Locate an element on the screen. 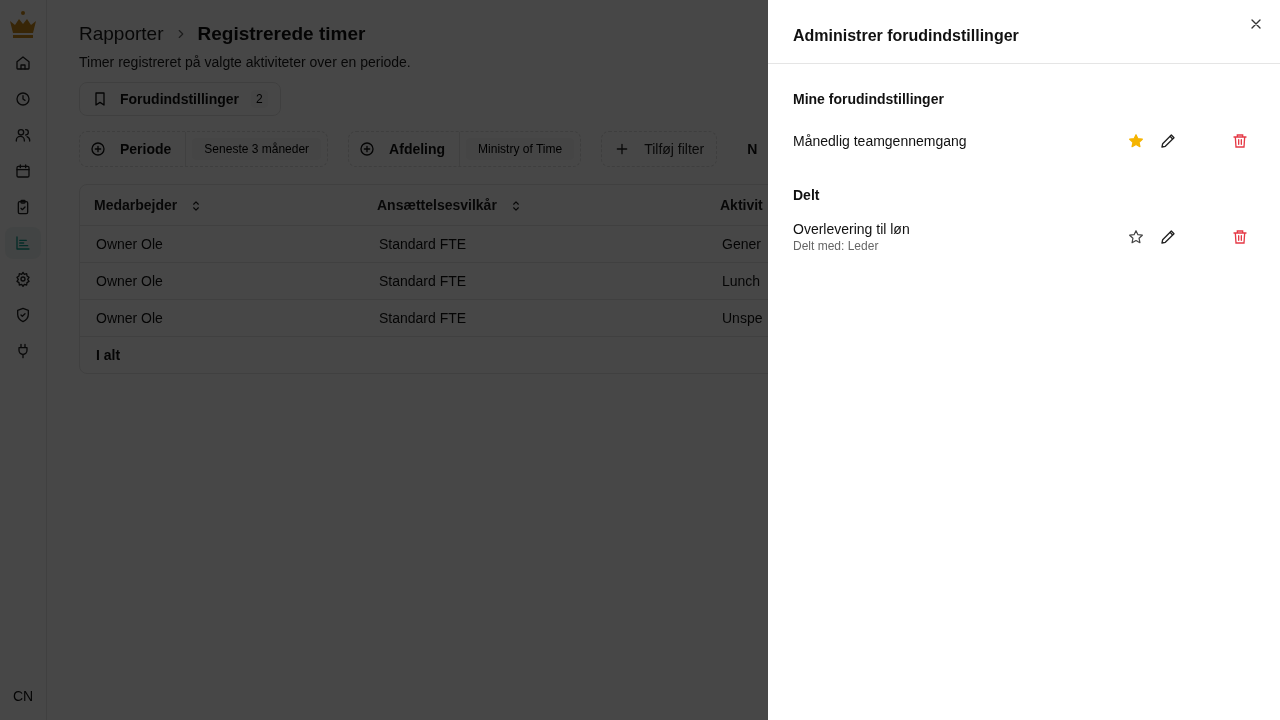 This screenshot has width=1280, height=720. table-cell: Lunch is located at coordinates (741, 281).